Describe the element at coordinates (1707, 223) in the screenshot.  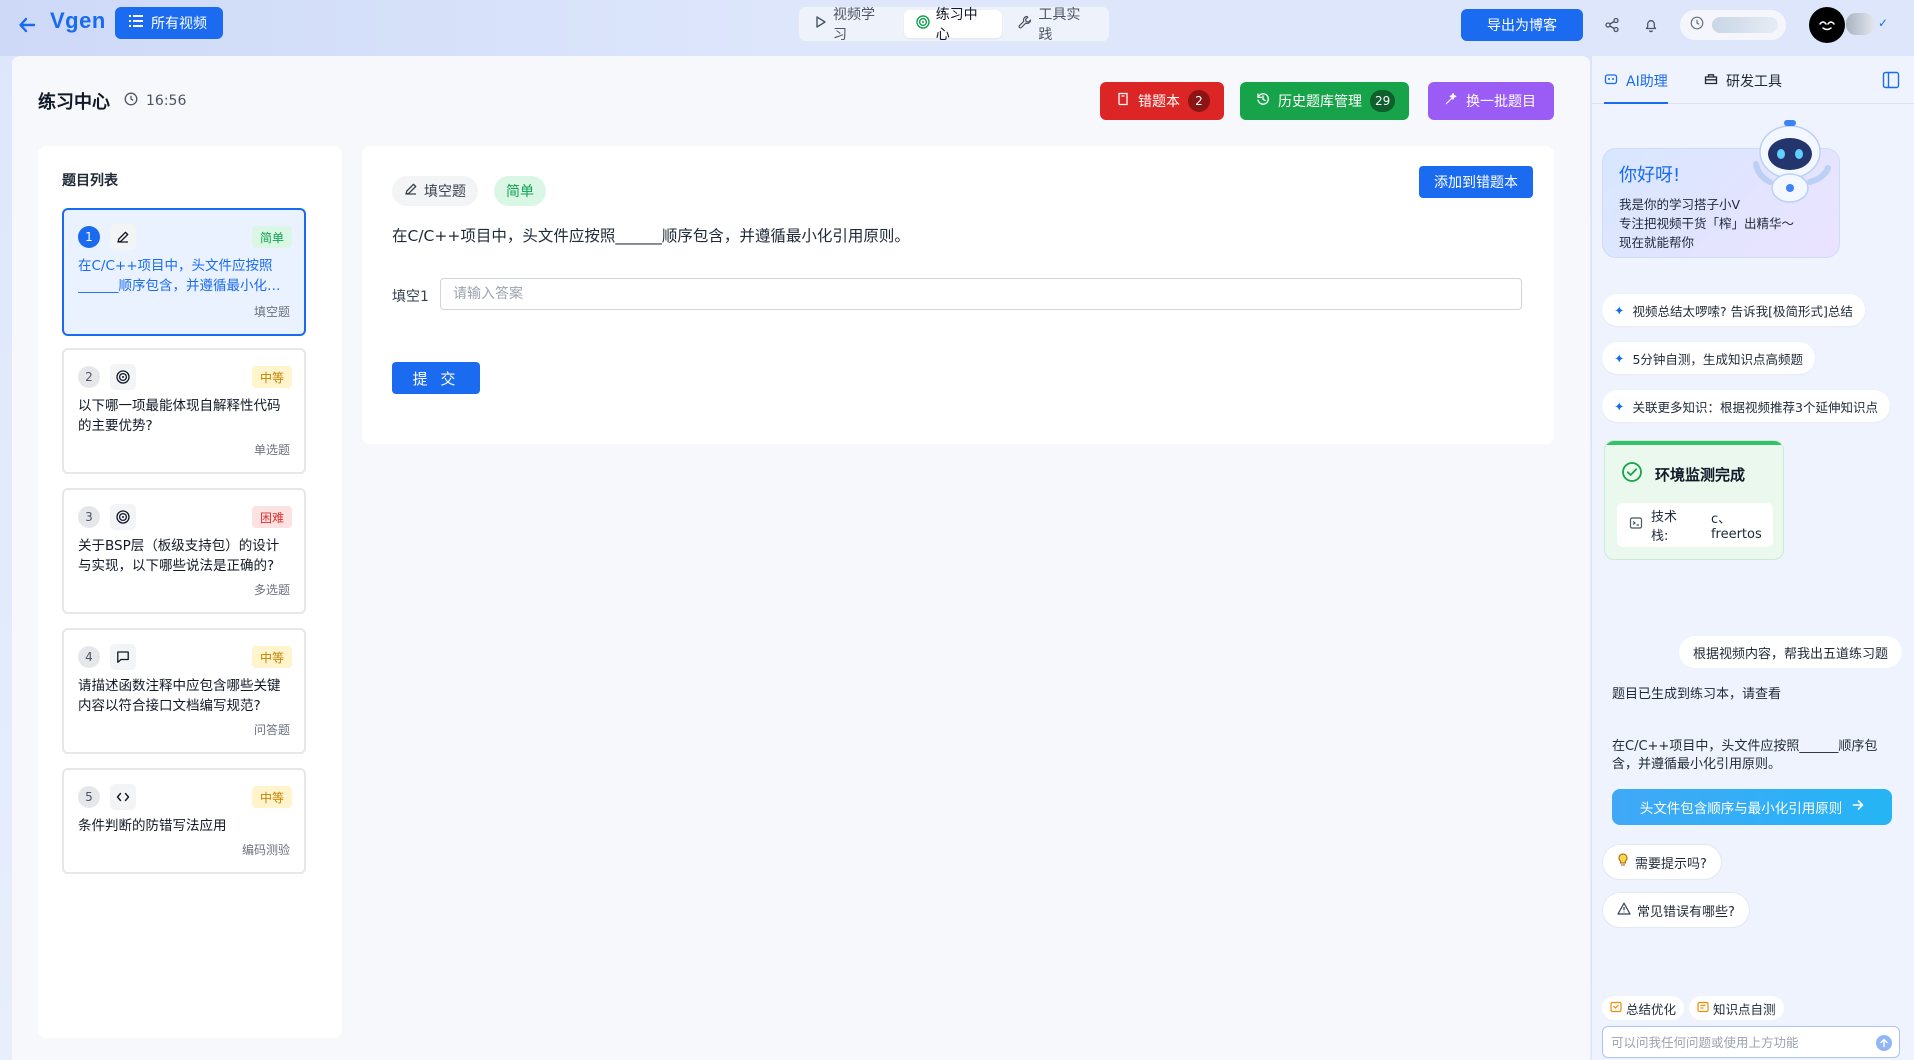
I see `greeting-line: 专注把视频干货「榨」出精华～` at that location.